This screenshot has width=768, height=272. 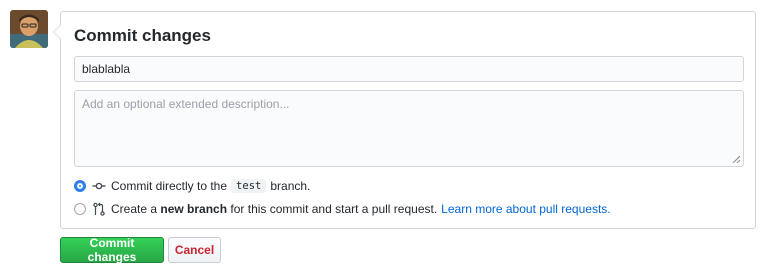 What do you see at coordinates (134, 209) in the screenshot?
I see `new-branch-text-before: Create a` at bounding box center [134, 209].